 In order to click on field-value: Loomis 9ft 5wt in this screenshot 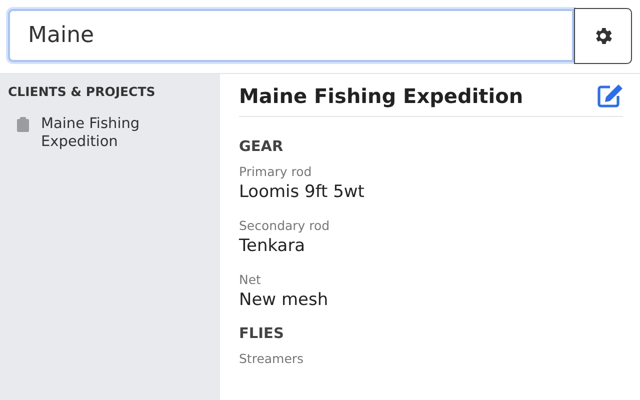, I will do `click(302, 192)`.